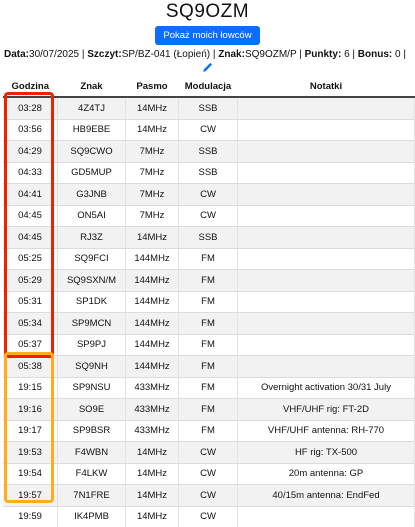 This screenshot has width=415, height=527. What do you see at coordinates (91, 194) in the screenshot?
I see `call-cell: G3JNB` at bounding box center [91, 194].